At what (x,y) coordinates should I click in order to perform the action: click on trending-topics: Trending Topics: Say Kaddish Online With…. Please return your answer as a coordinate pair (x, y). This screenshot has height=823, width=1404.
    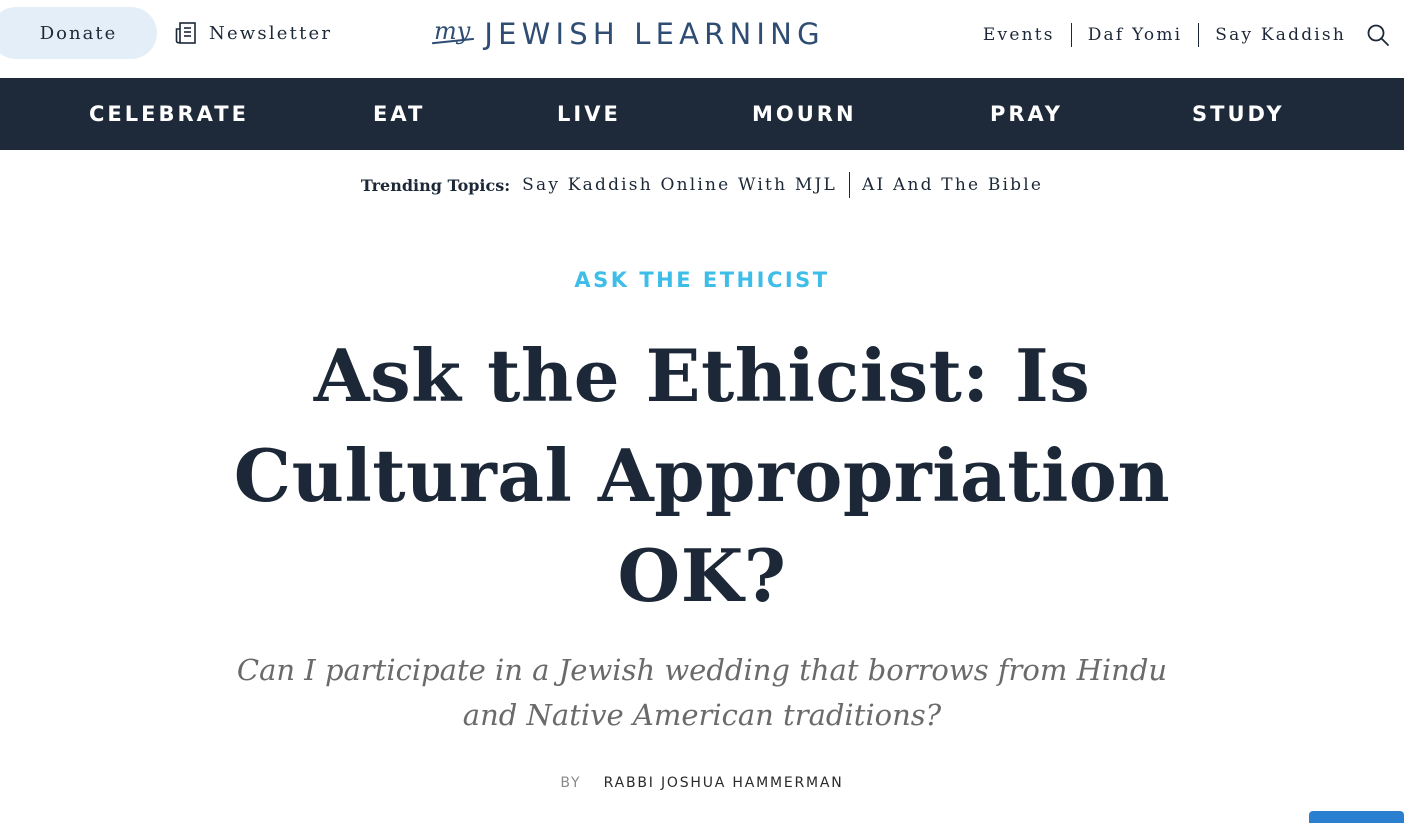
    Looking at the image, I should click on (702, 185).